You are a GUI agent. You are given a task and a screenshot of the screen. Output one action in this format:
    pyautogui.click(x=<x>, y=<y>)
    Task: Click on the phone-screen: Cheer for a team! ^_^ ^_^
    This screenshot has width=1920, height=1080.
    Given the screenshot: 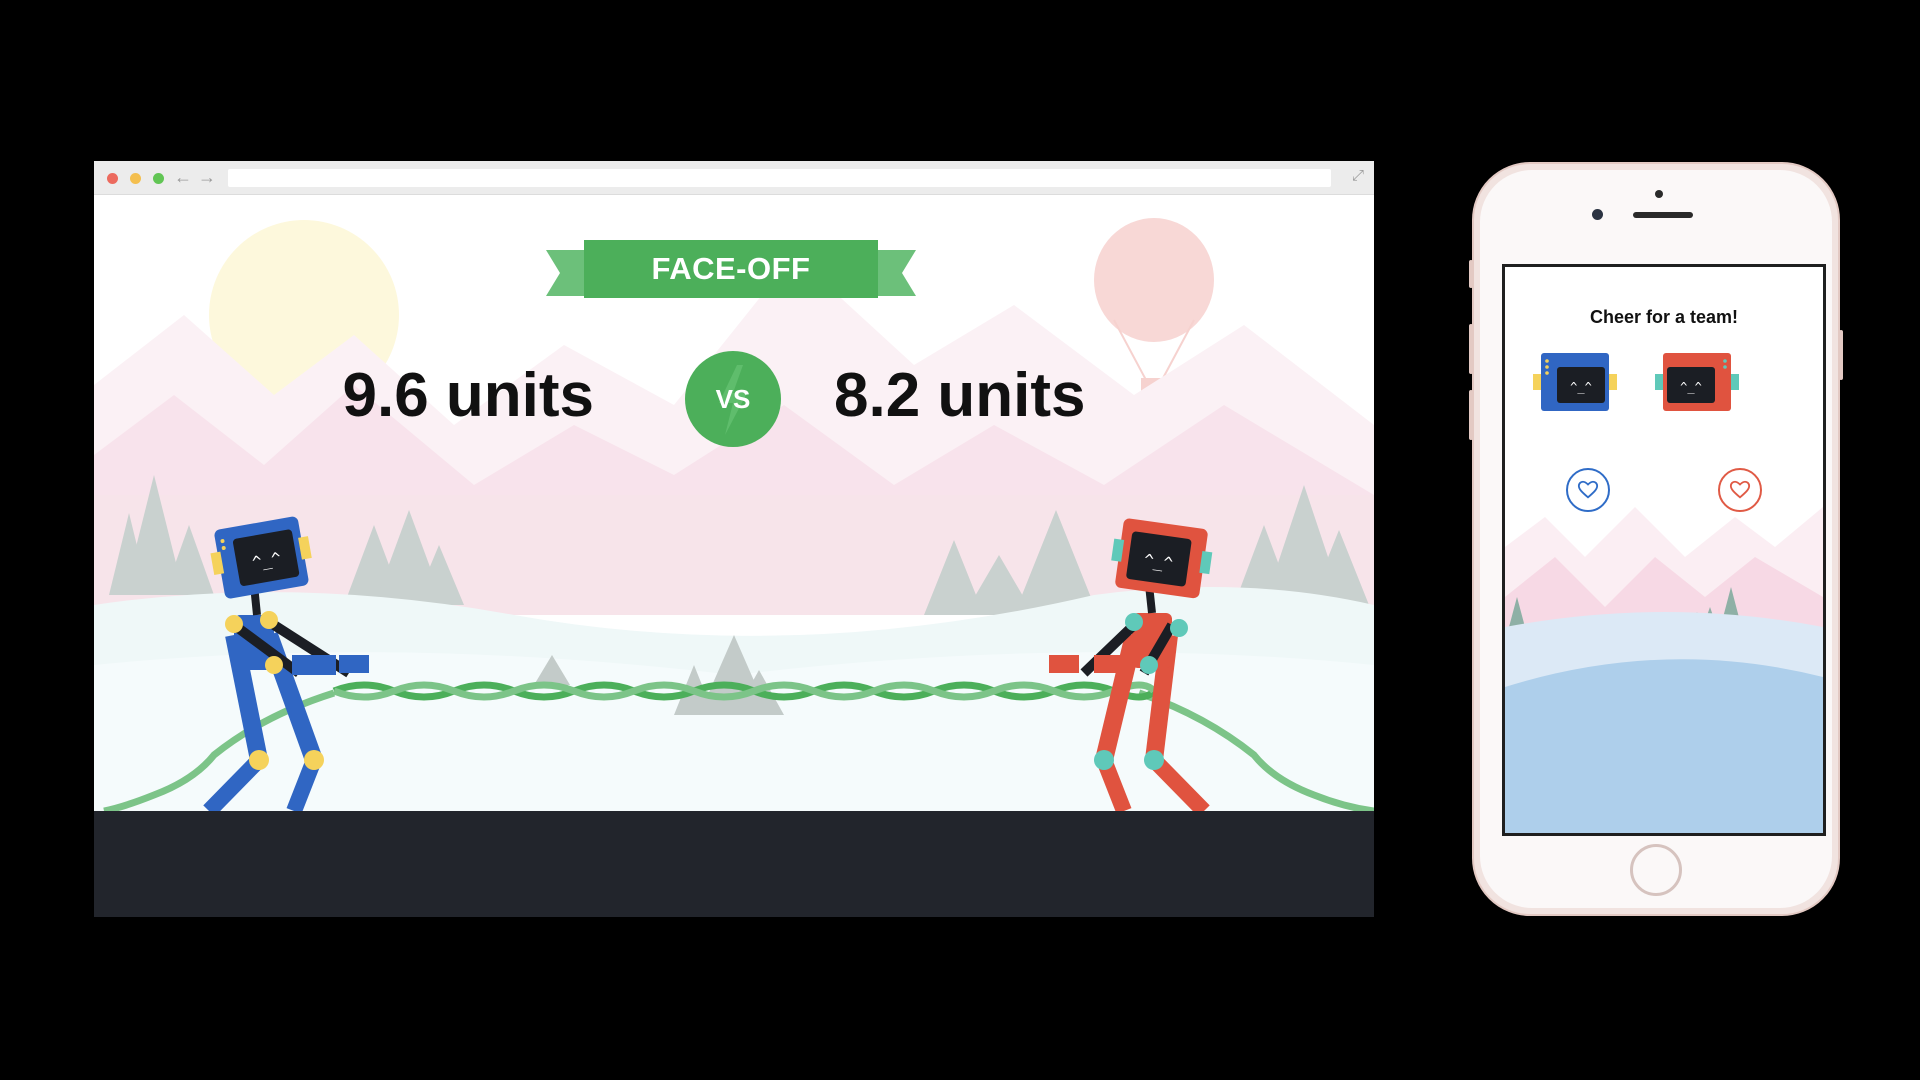 What is the action you would take?
    pyautogui.click(x=1664, y=550)
    